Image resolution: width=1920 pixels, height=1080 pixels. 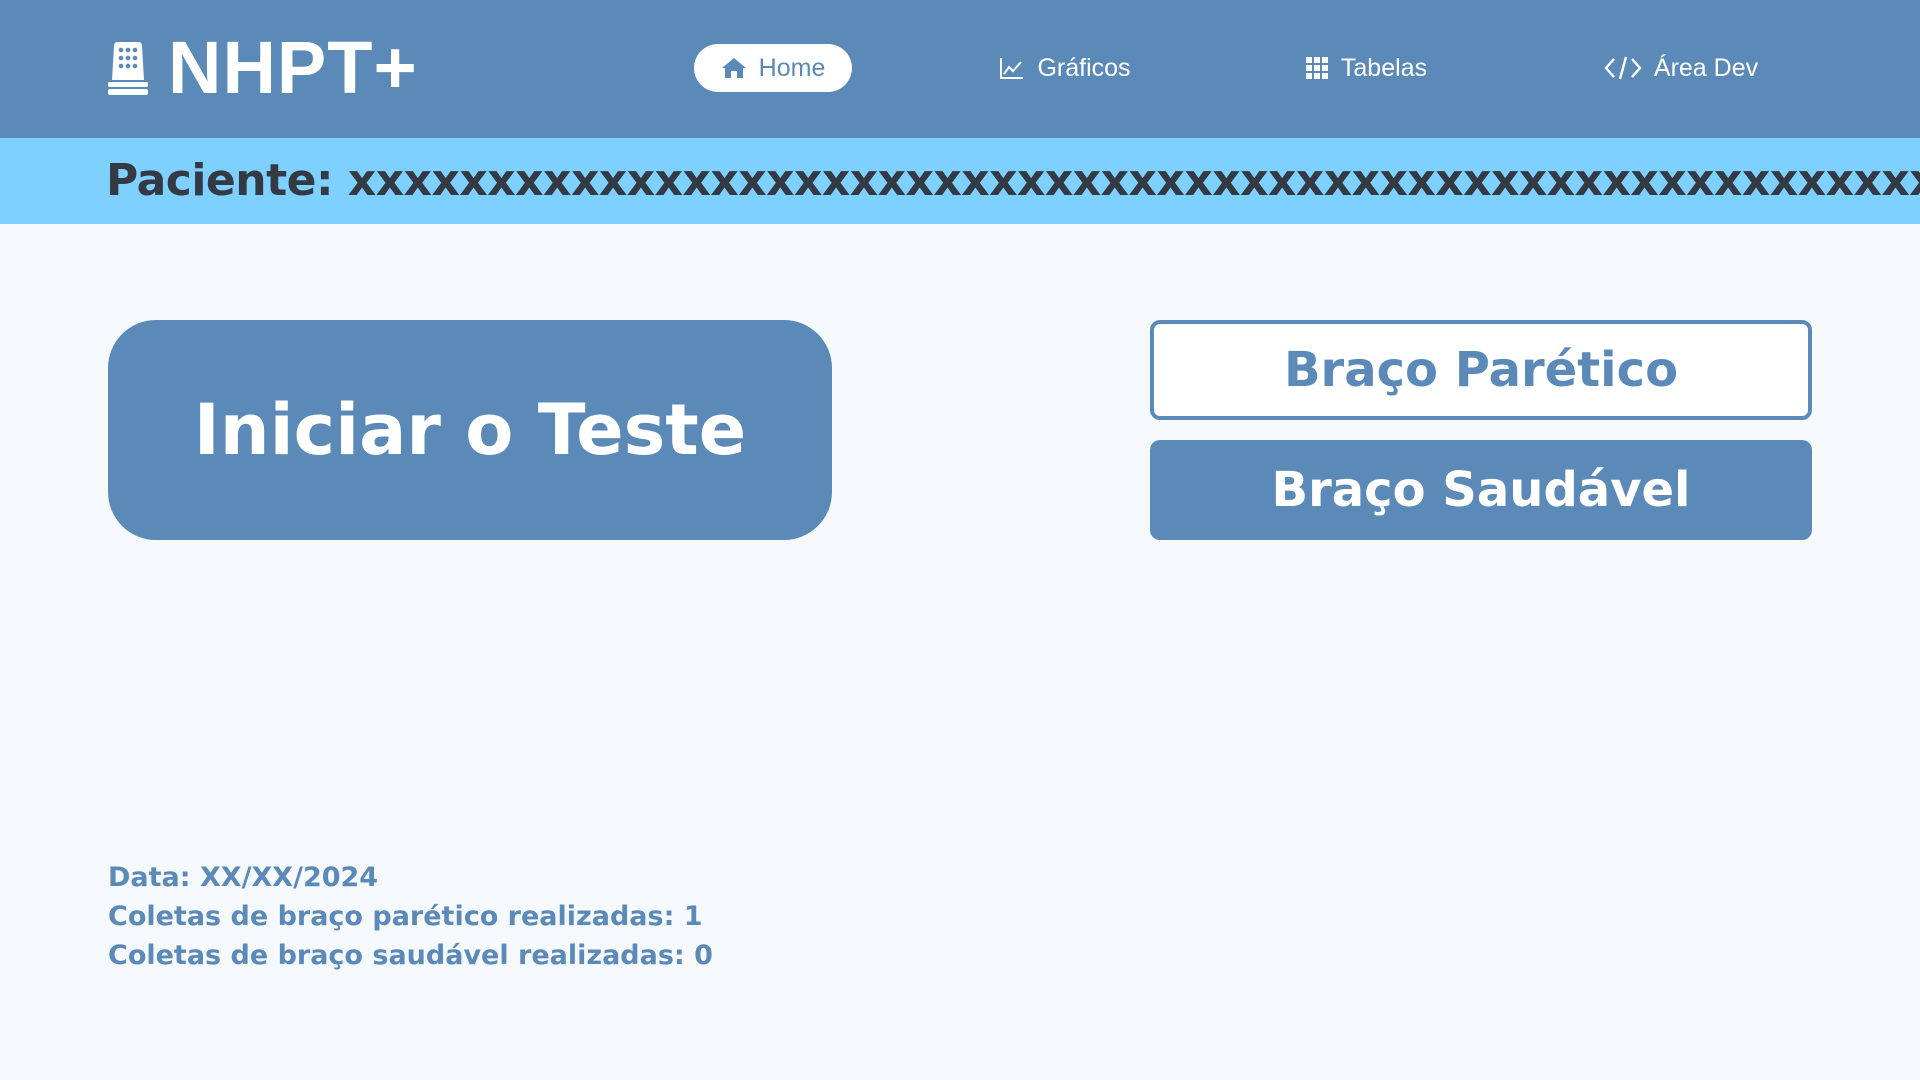 I want to click on start-test-button: Iniciar o Teste, so click(x=470, y=430).